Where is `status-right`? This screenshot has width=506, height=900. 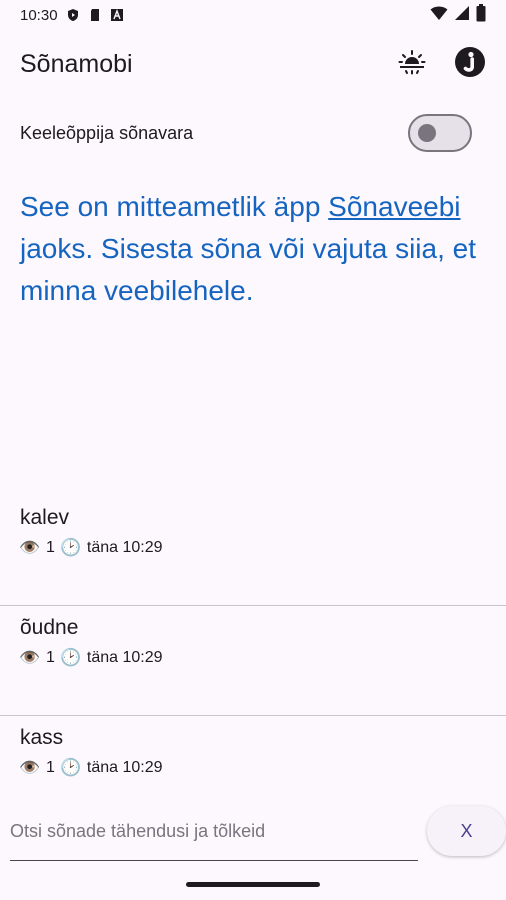 status-right is located at coordinates (458, 15).